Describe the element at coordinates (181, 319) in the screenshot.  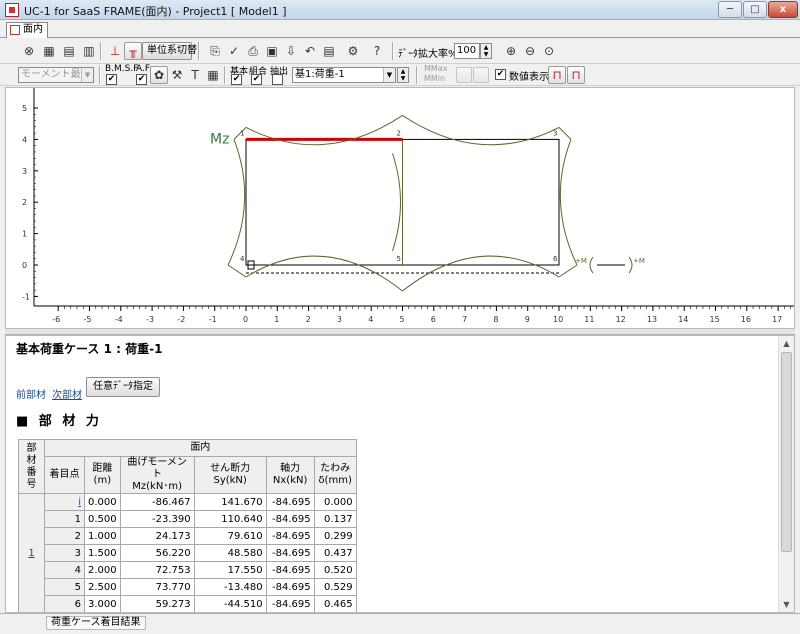
I see `x-tick-label: -2` at that location.